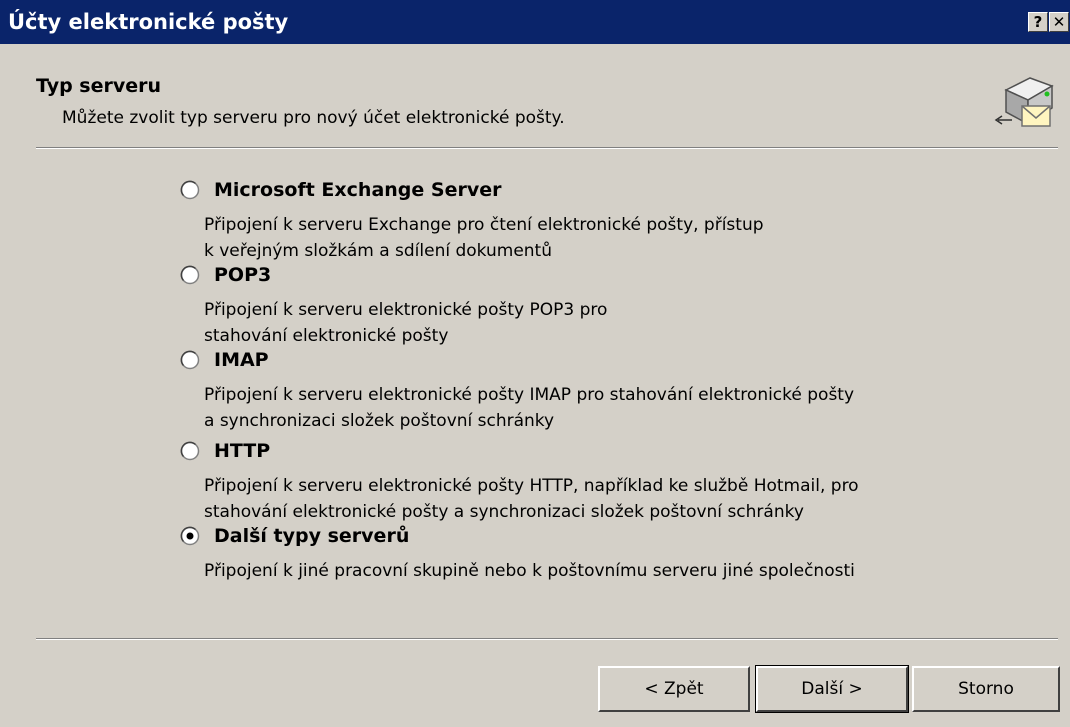 This screenshot has height=727, width=1070. What do you see at coordinates (326, 336) in the screenshot?
I see `option-description-line: stahování elektronické pošty` at bounding box center [326, 336].